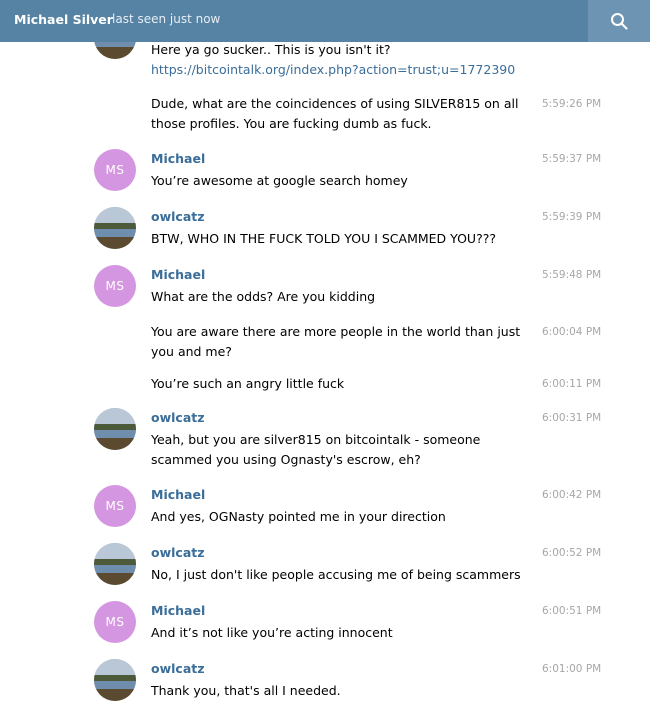 The width and height of the screenshot is (650, 711). Describe the element at coordinates (572, 275) in the screenshot. I see `message-time: 5:59:48 PM` at that location.